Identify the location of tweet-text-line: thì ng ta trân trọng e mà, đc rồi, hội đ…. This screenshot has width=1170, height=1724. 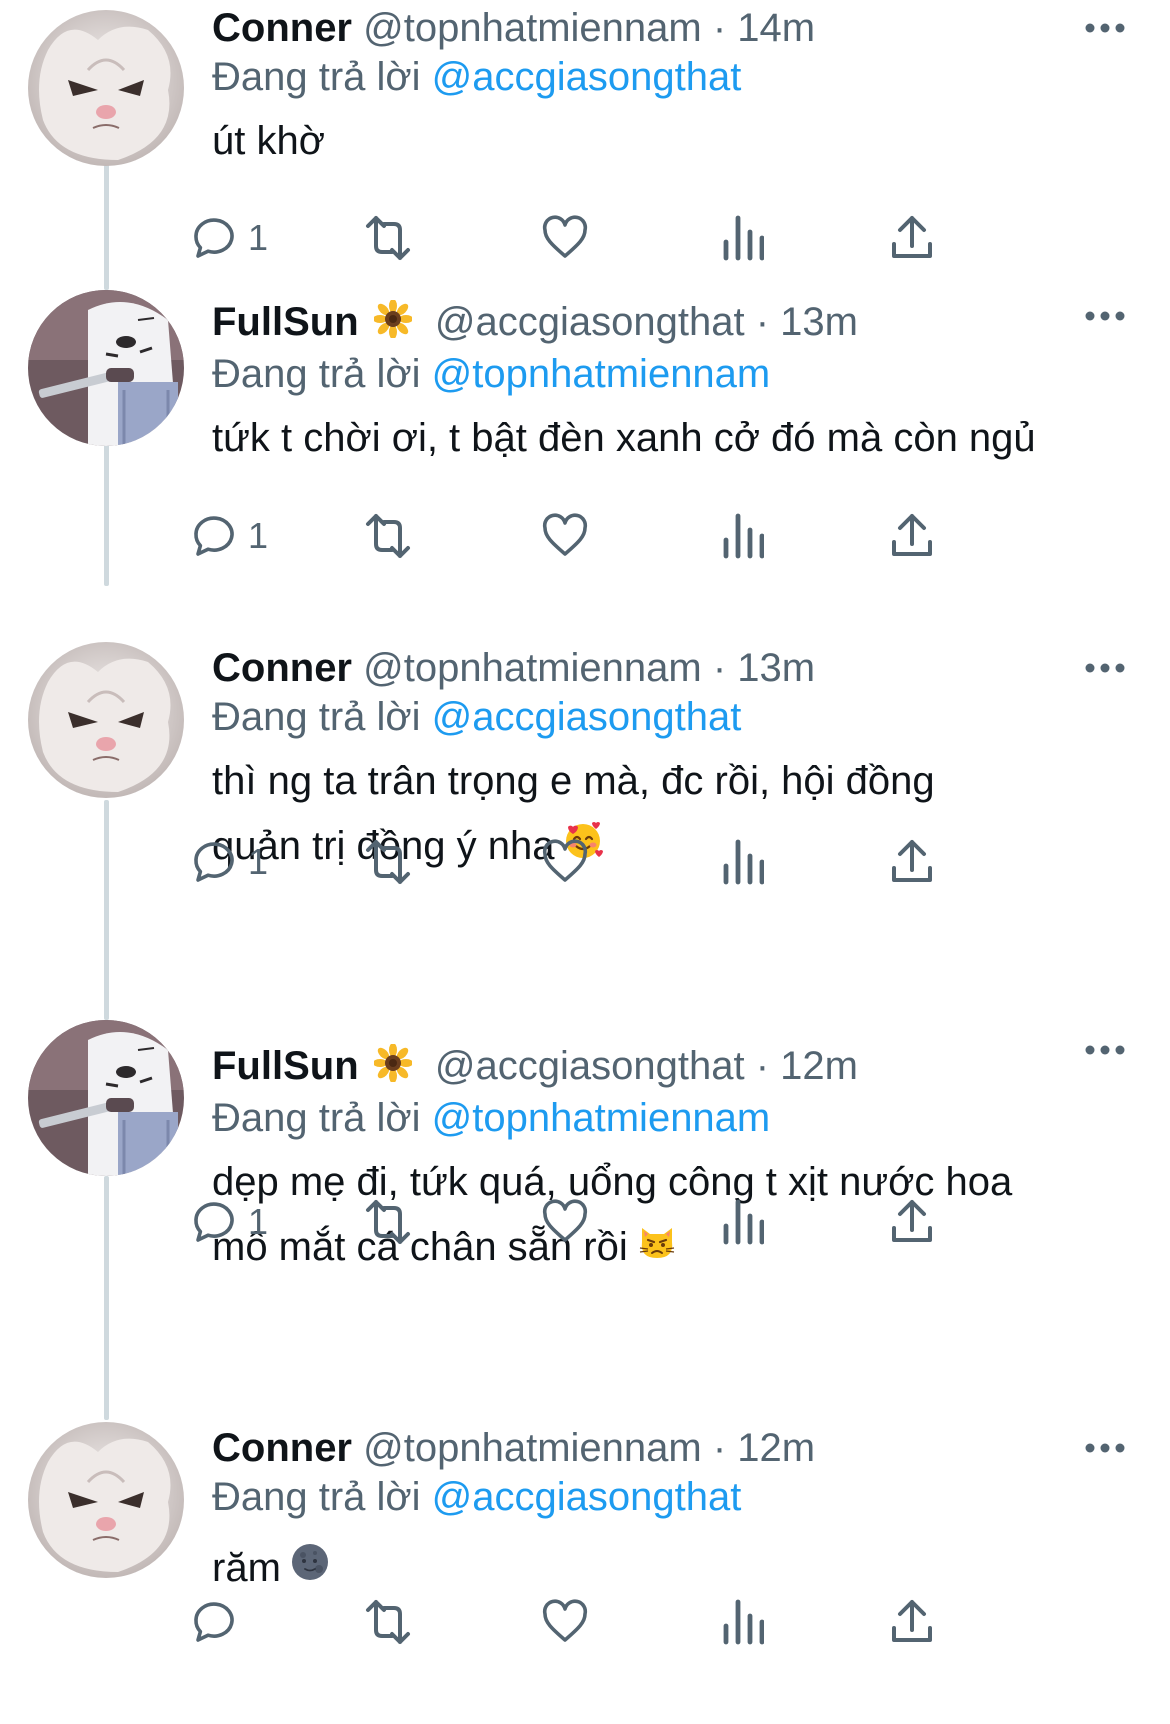
(573, 781).